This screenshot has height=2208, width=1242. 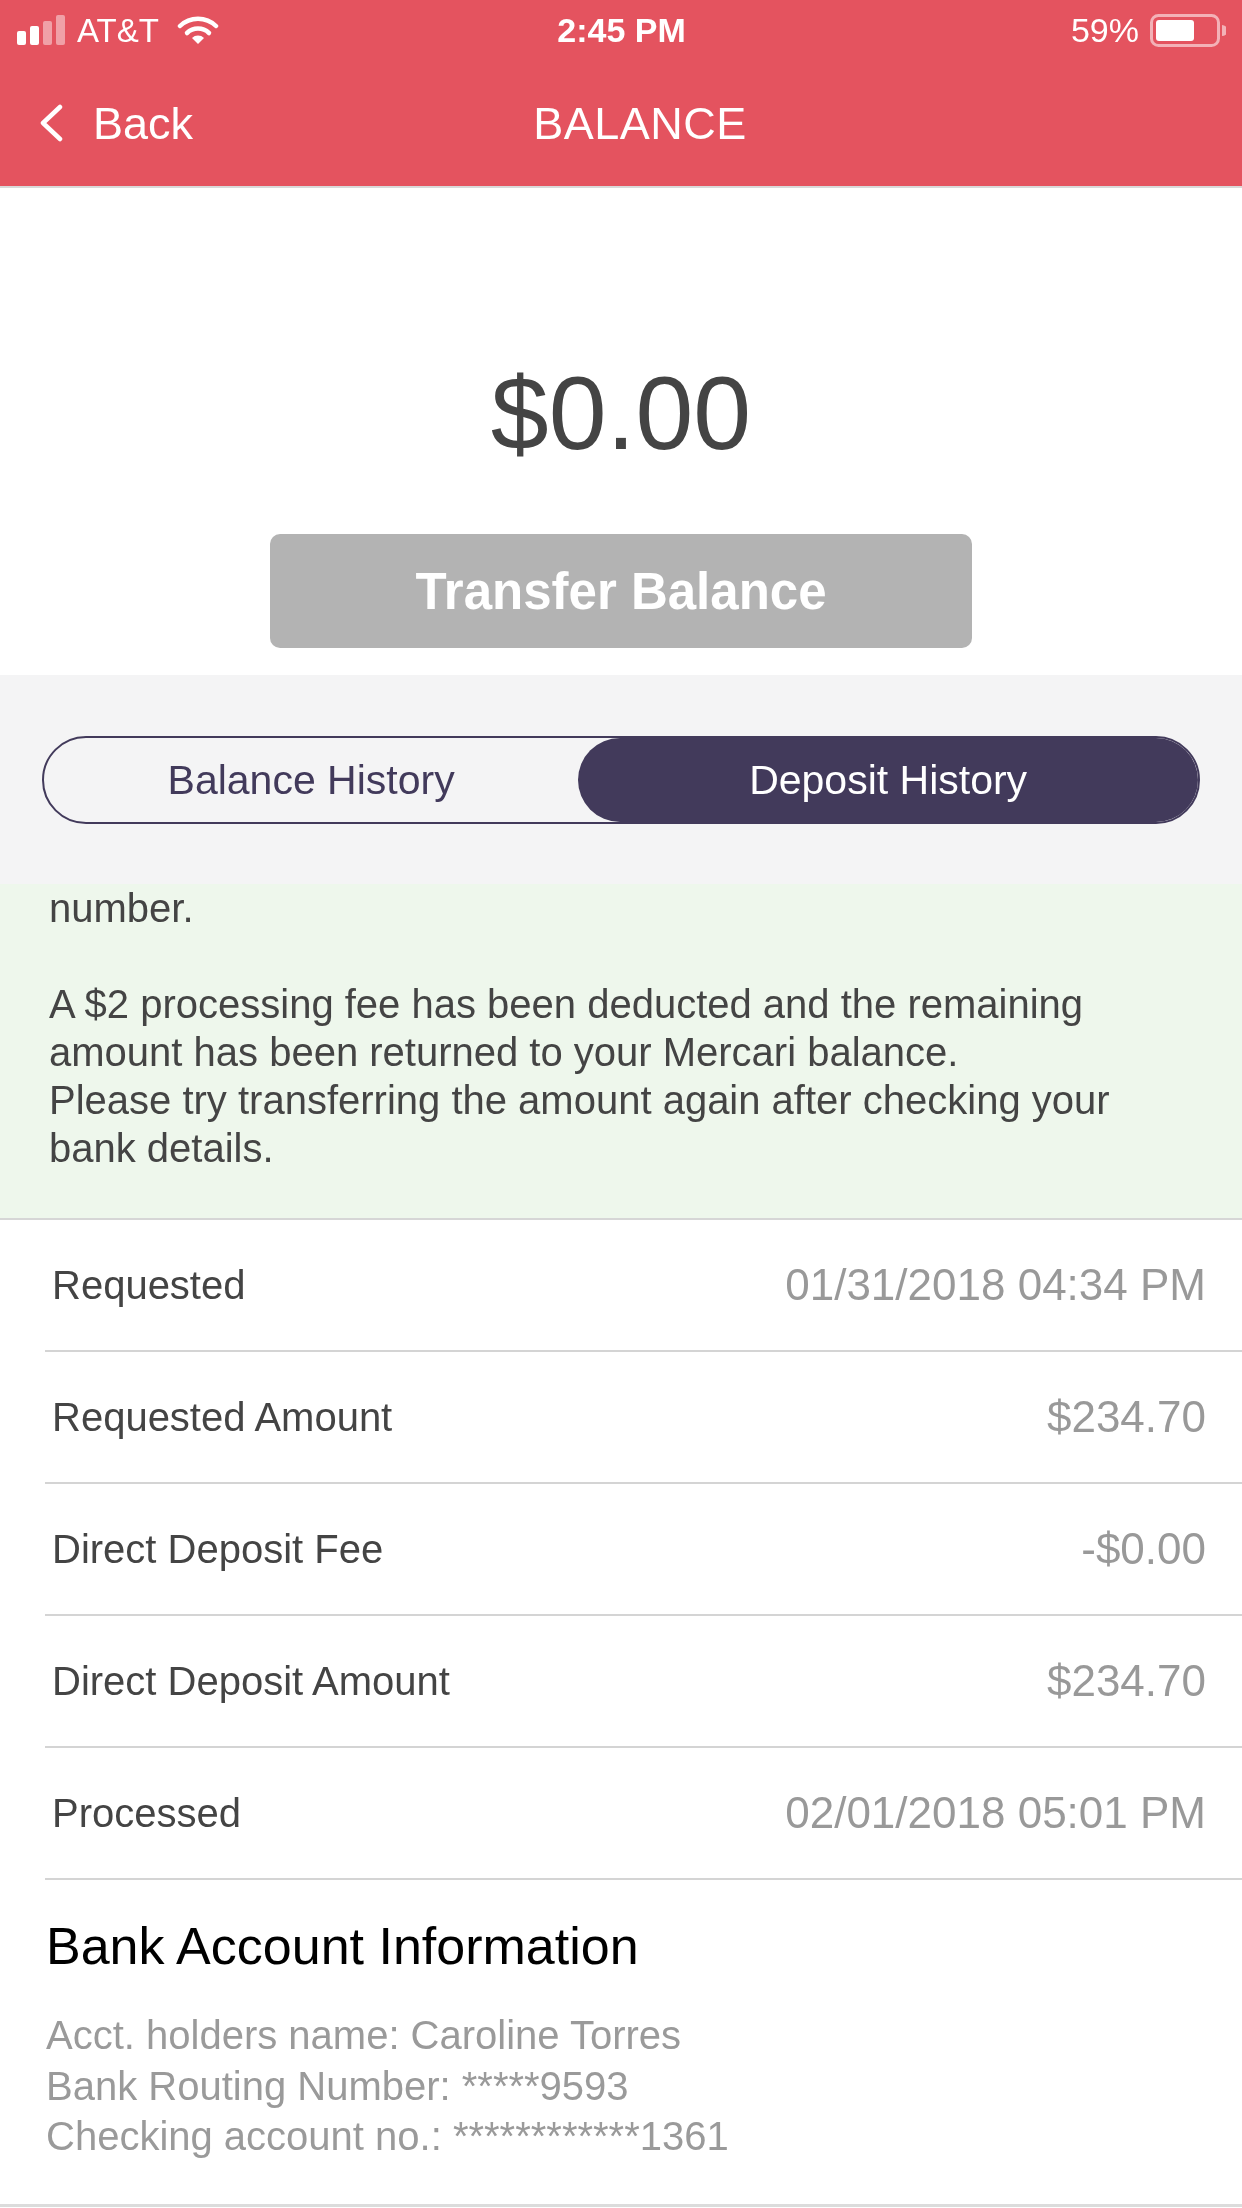 What do you see at coordinates (1188, 30) in the screenshot?
I see `battery-icon` at bounding box center [1188, 30].